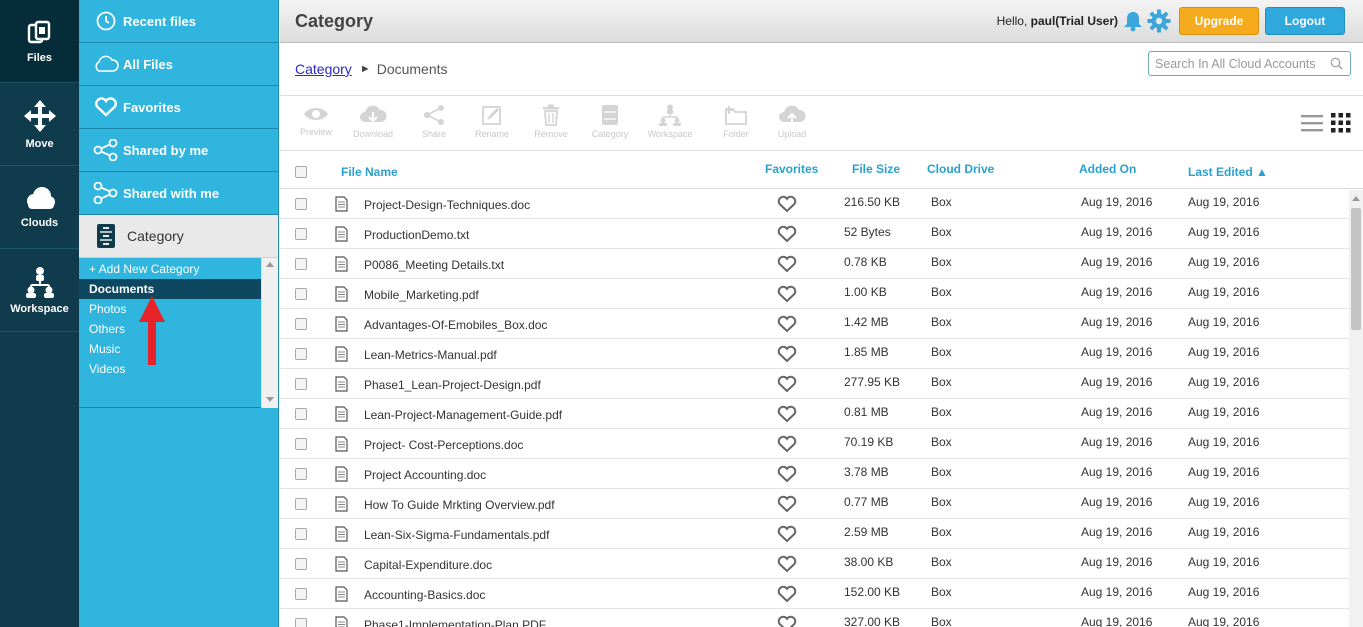  I want to click on search-icon, so click(1336, 63).